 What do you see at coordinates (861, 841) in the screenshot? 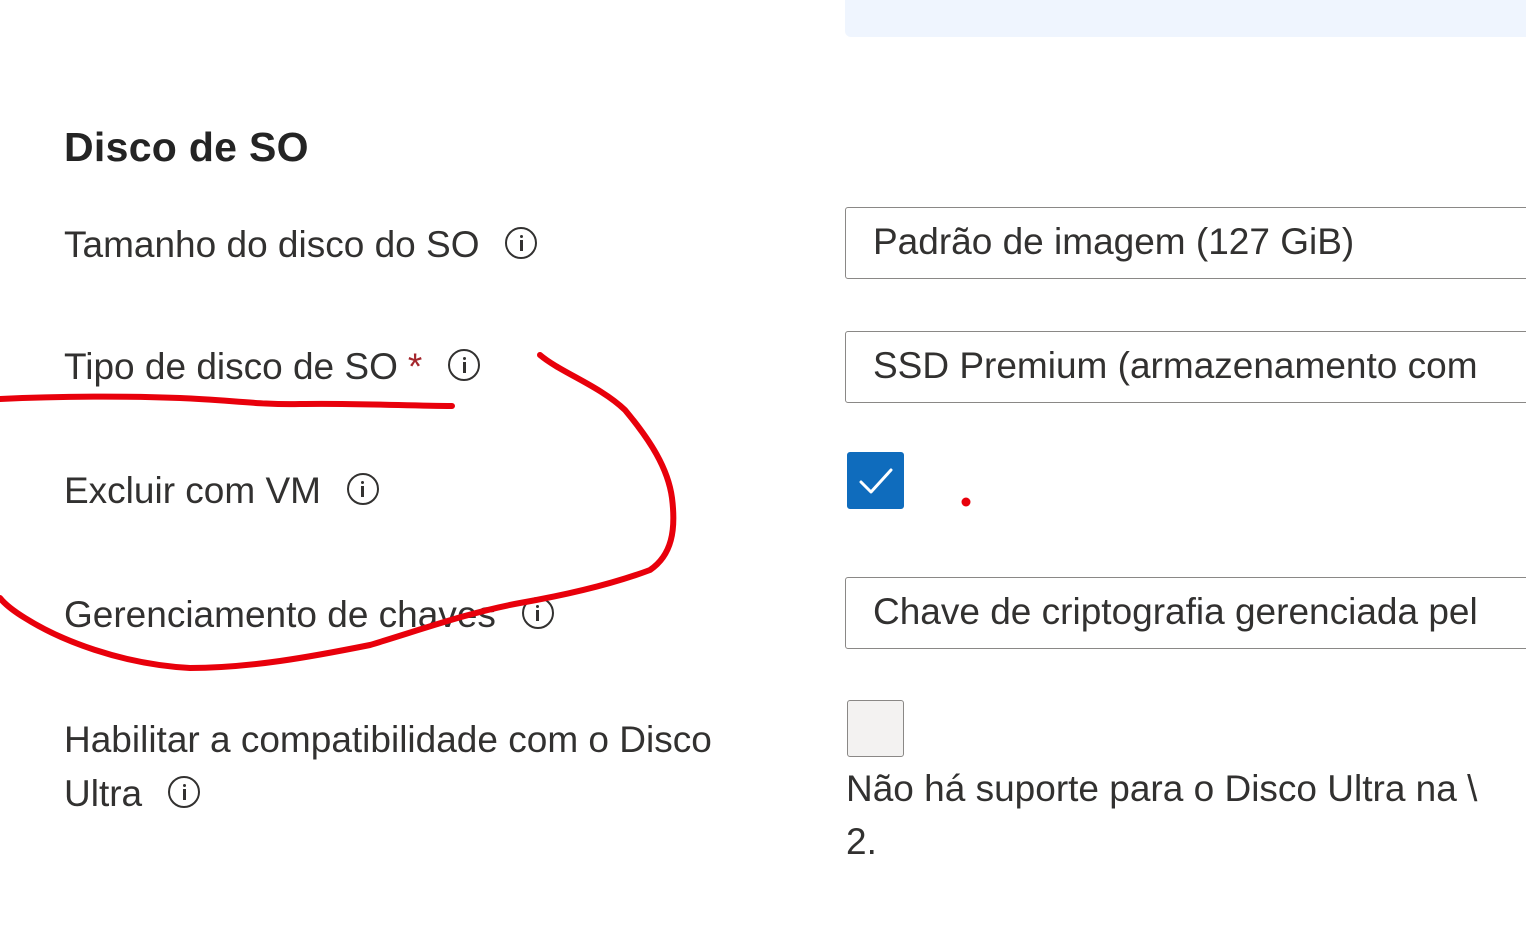
I see `ultra-disk-note-line2: 2.` at bounding box center [861, 841].